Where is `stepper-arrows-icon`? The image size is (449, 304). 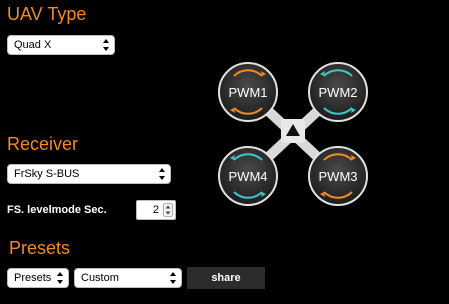 stepper-arrows-icon is located at coordinates (168, 210).